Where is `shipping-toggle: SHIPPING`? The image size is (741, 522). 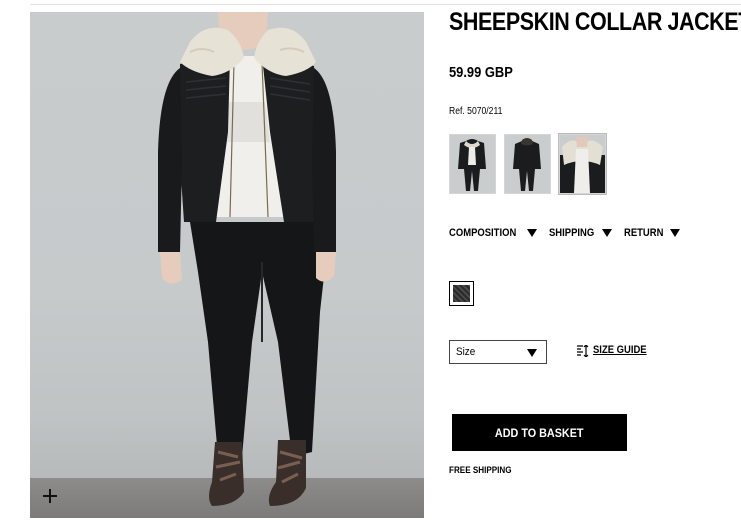 shipping-toggle: SHIPPING is located at coordinates (580, 233).